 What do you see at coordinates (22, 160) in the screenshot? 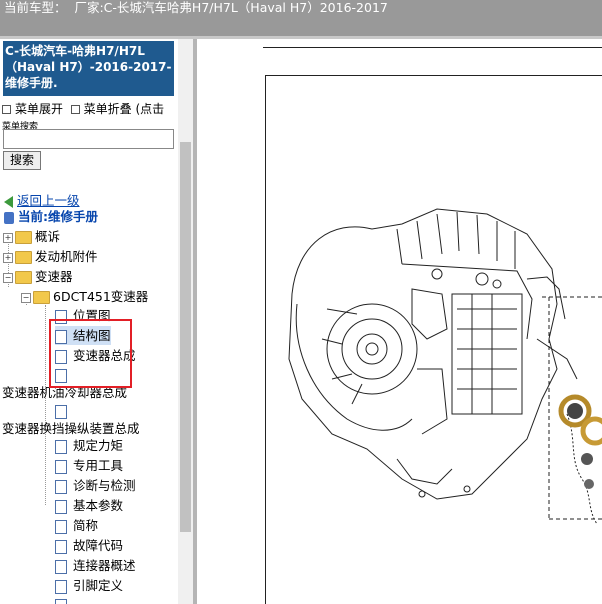
I see `search-button: 搜索` at bounding box center [22, 160].